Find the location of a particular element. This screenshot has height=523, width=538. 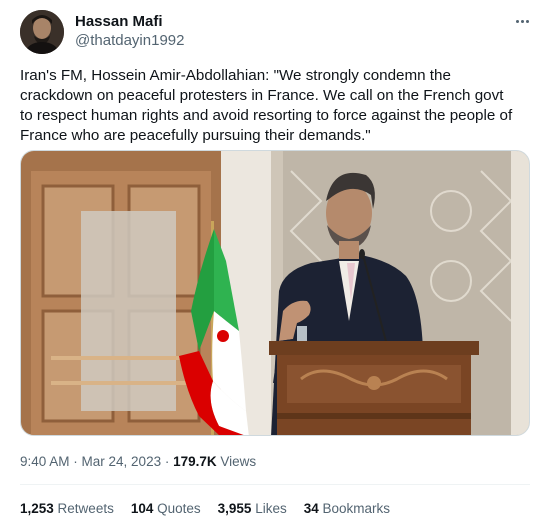

retweets-stat: 1,253 Retweets is located at coordinates (67, 509).